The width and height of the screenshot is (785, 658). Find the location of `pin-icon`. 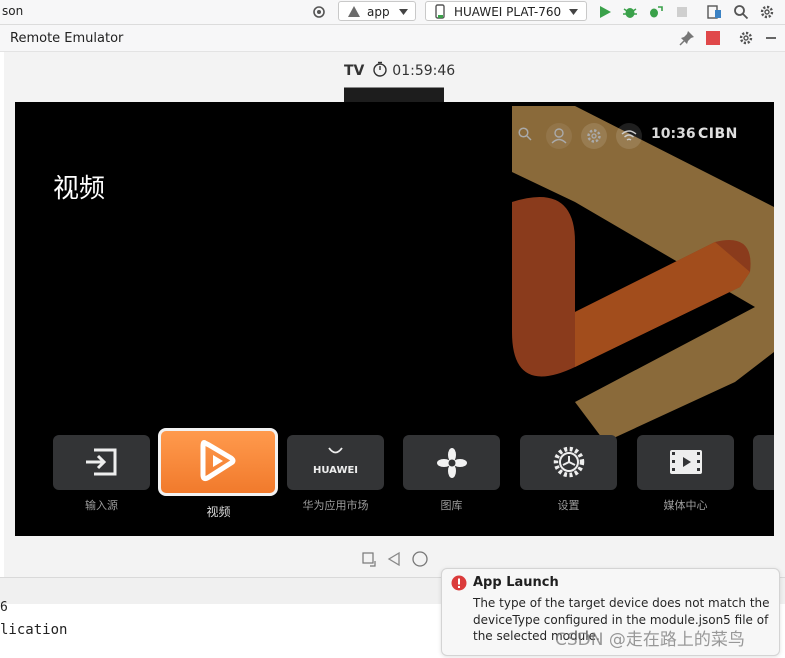

pin-icon is located at coordinates (687, 38).